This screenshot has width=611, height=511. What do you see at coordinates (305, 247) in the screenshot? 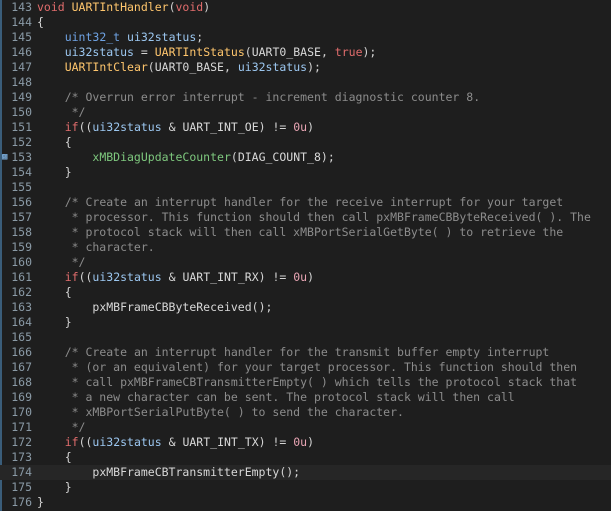
I see `code-line: 159 * character.` at bounding box center [305, 247].